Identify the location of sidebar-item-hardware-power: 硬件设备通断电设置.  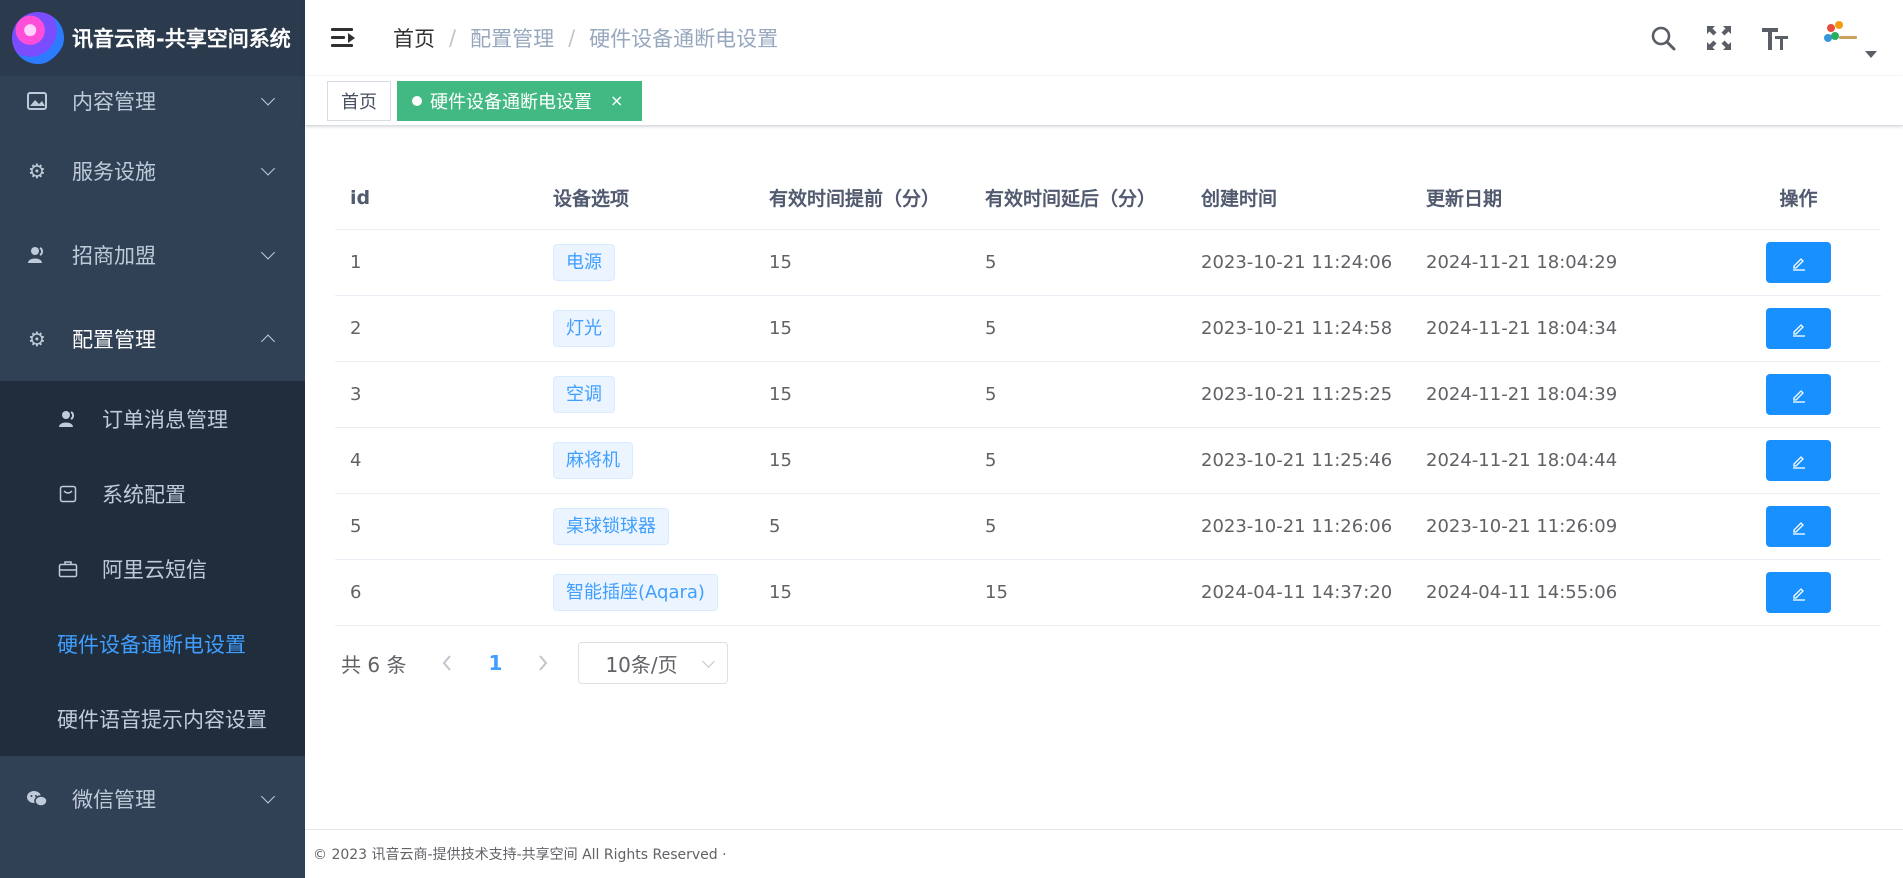
(152, 643).